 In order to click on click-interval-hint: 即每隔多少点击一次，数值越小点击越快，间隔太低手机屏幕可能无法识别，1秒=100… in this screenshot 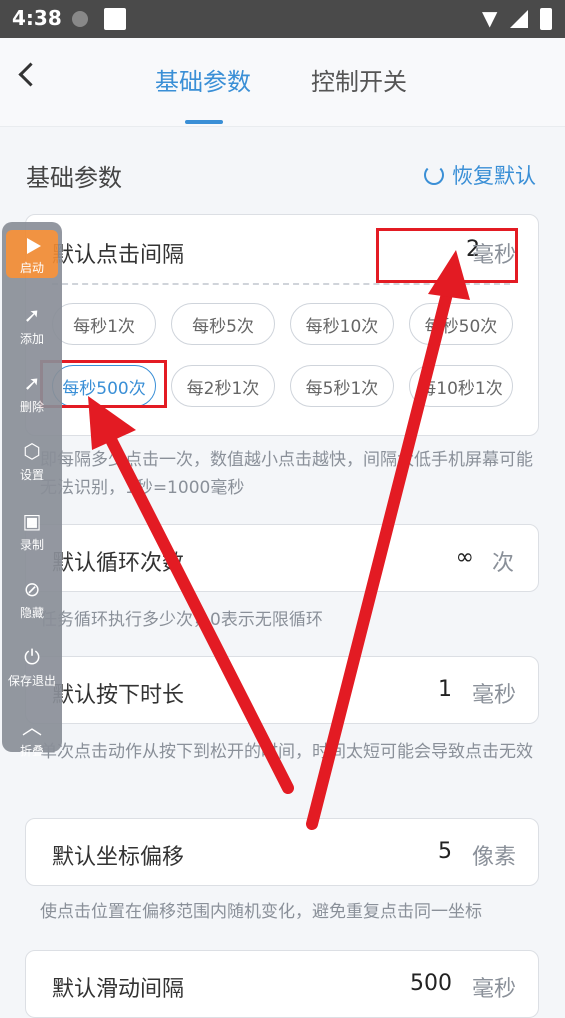, I will do `click(286, 474)`.